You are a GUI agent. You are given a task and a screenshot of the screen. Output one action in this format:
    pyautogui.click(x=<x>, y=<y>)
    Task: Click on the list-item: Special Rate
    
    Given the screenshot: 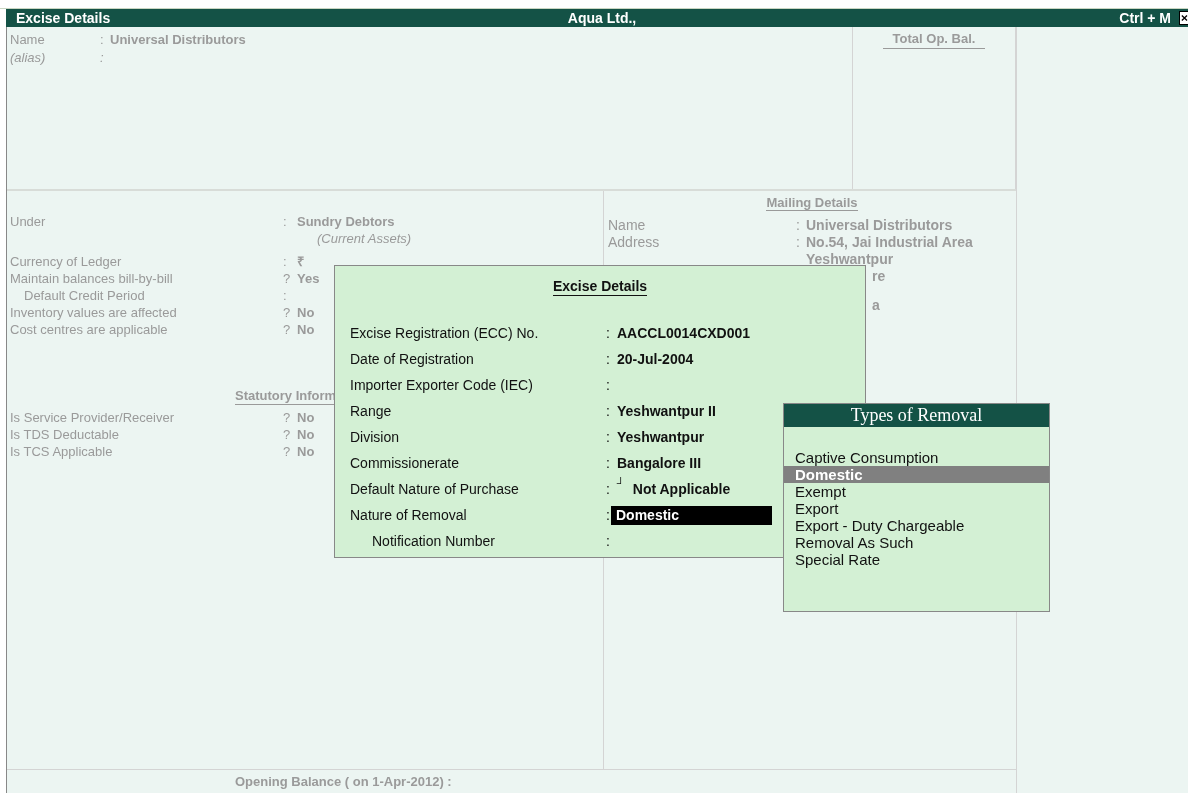 What is the action you would take?
    pyautogui.click(x=916, y=559)
    